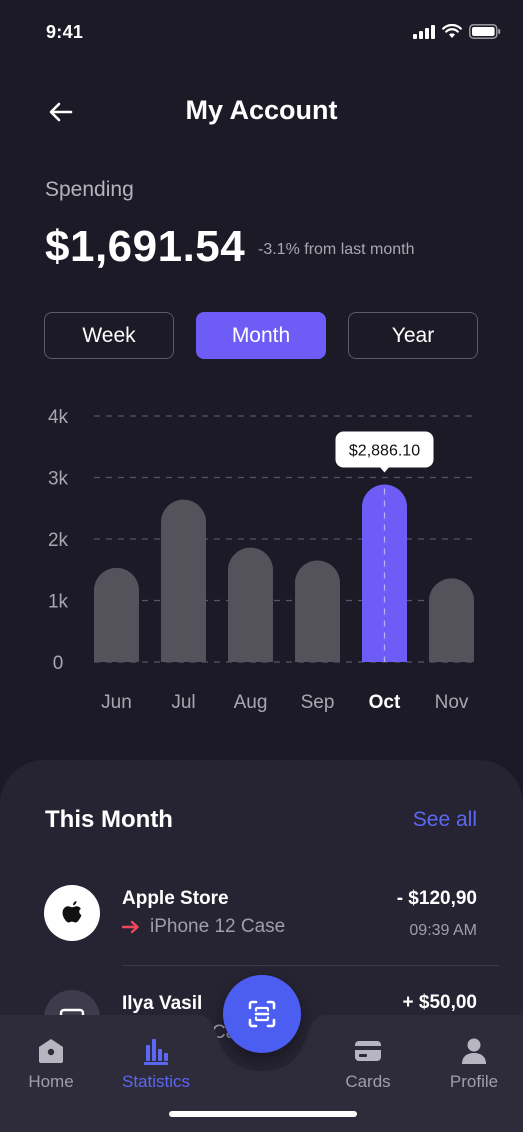 The image size is (523, 1132). I want to click on nav-label: Cards, so click(368, 1081).